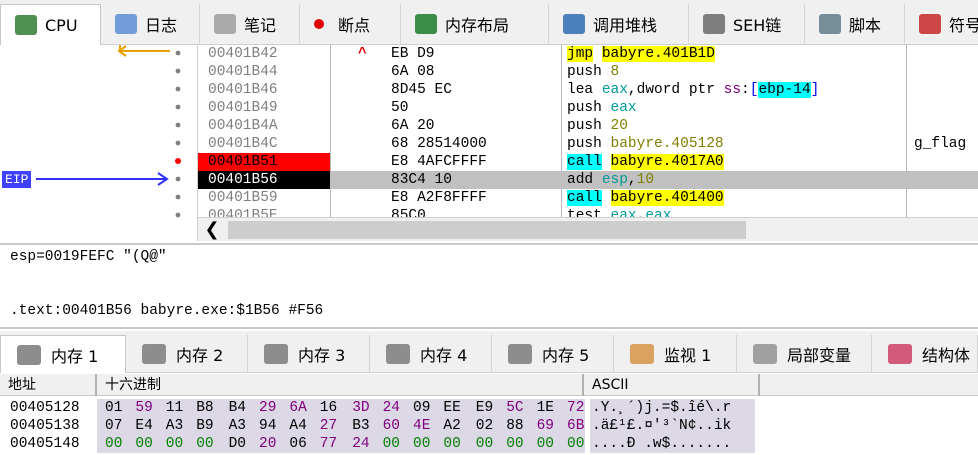 The height and width of the screenshot is (455, 978). Describe the element at coordinates (264, 162) in the screenshot. I see `instruction-address: 00401B51` at that location.